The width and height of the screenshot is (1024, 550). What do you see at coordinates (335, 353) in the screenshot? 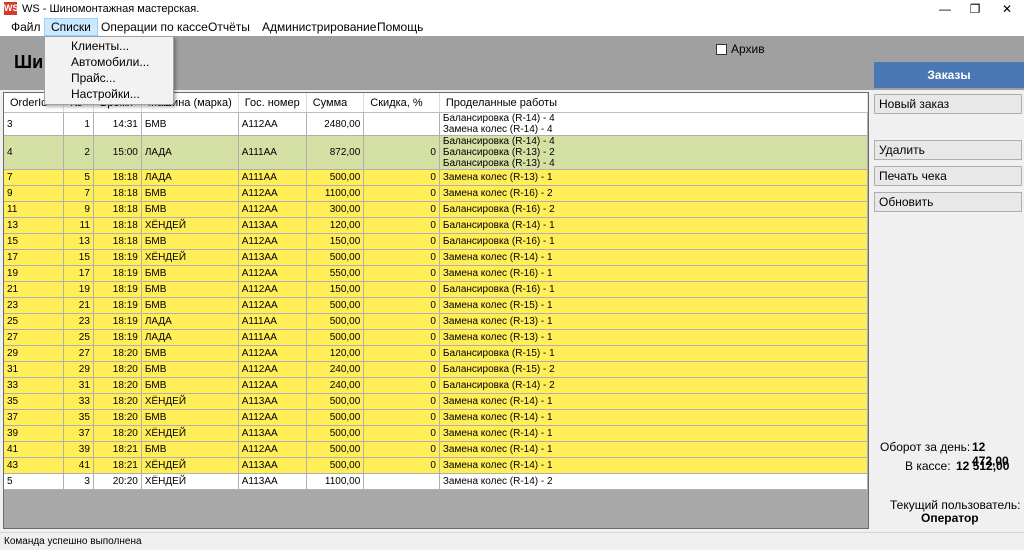
I see `table-cell: 120,00` at bounding box center [335, 353].